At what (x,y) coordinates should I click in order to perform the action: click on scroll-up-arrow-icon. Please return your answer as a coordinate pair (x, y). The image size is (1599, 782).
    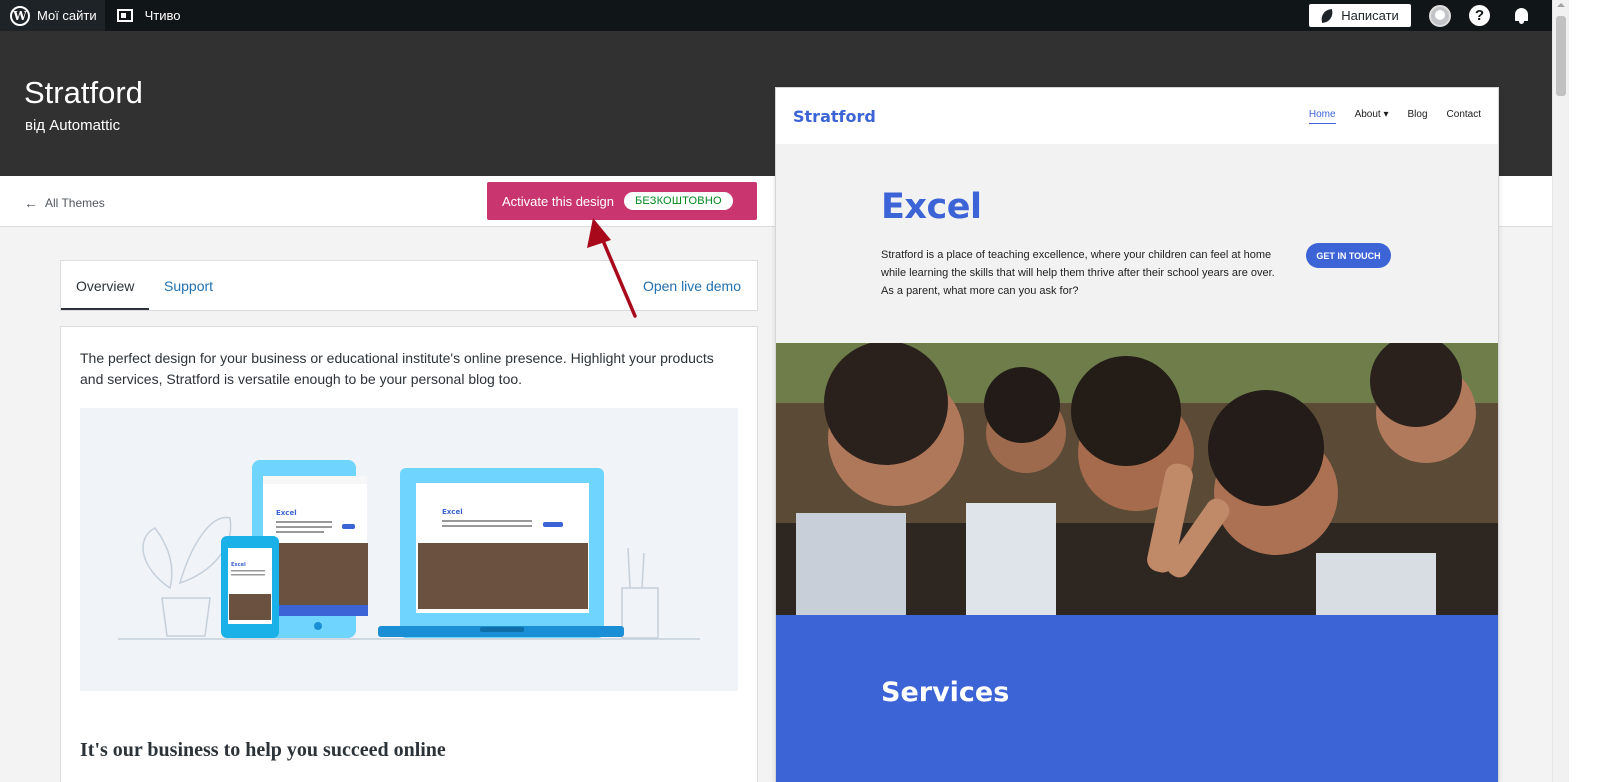
    Looking at the image, I should click on (1561, 5).